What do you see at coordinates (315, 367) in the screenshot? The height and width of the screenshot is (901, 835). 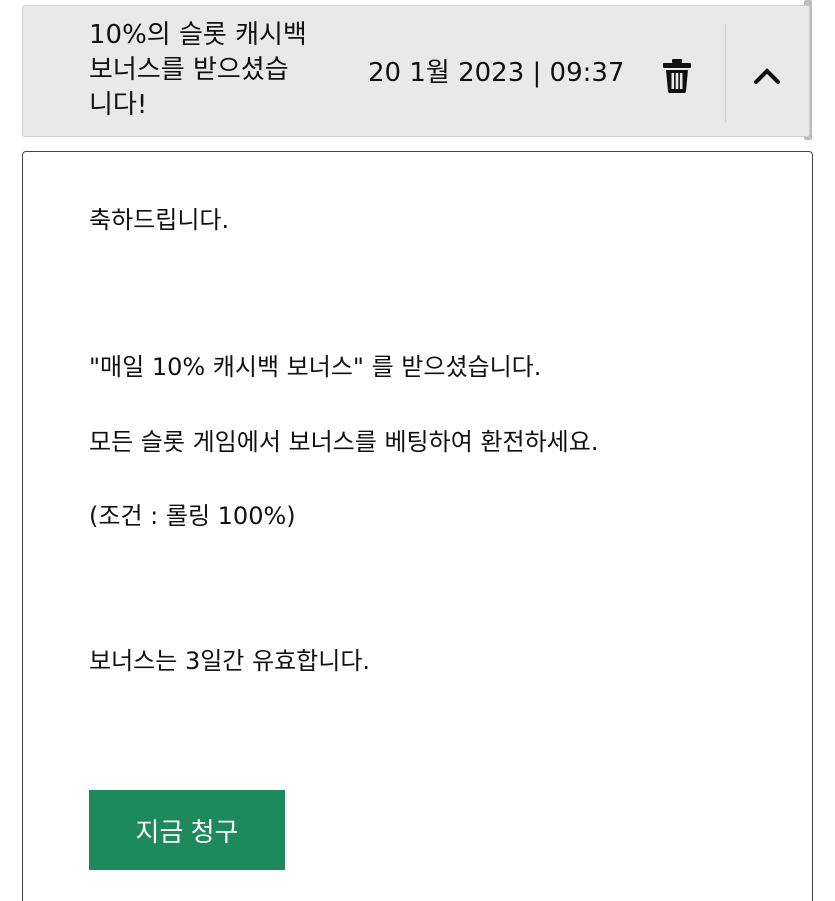 I see `received-text: "매일 10% 캐시백 보너스" 를 받으셨습니다.` at bounding box center [315, 367].